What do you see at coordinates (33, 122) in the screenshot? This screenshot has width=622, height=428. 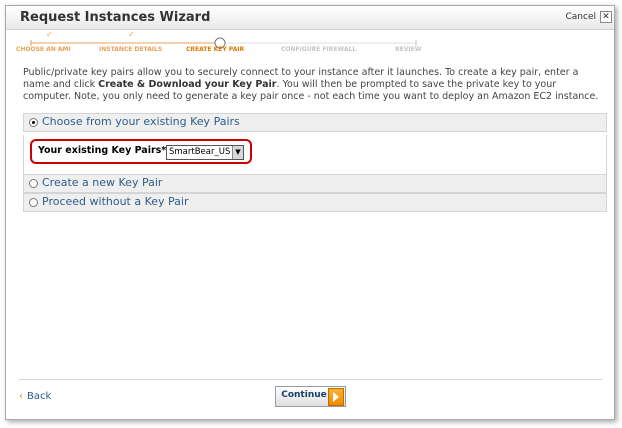 I see `radio-existing-key-pairs` at bounding box center [33, 122].